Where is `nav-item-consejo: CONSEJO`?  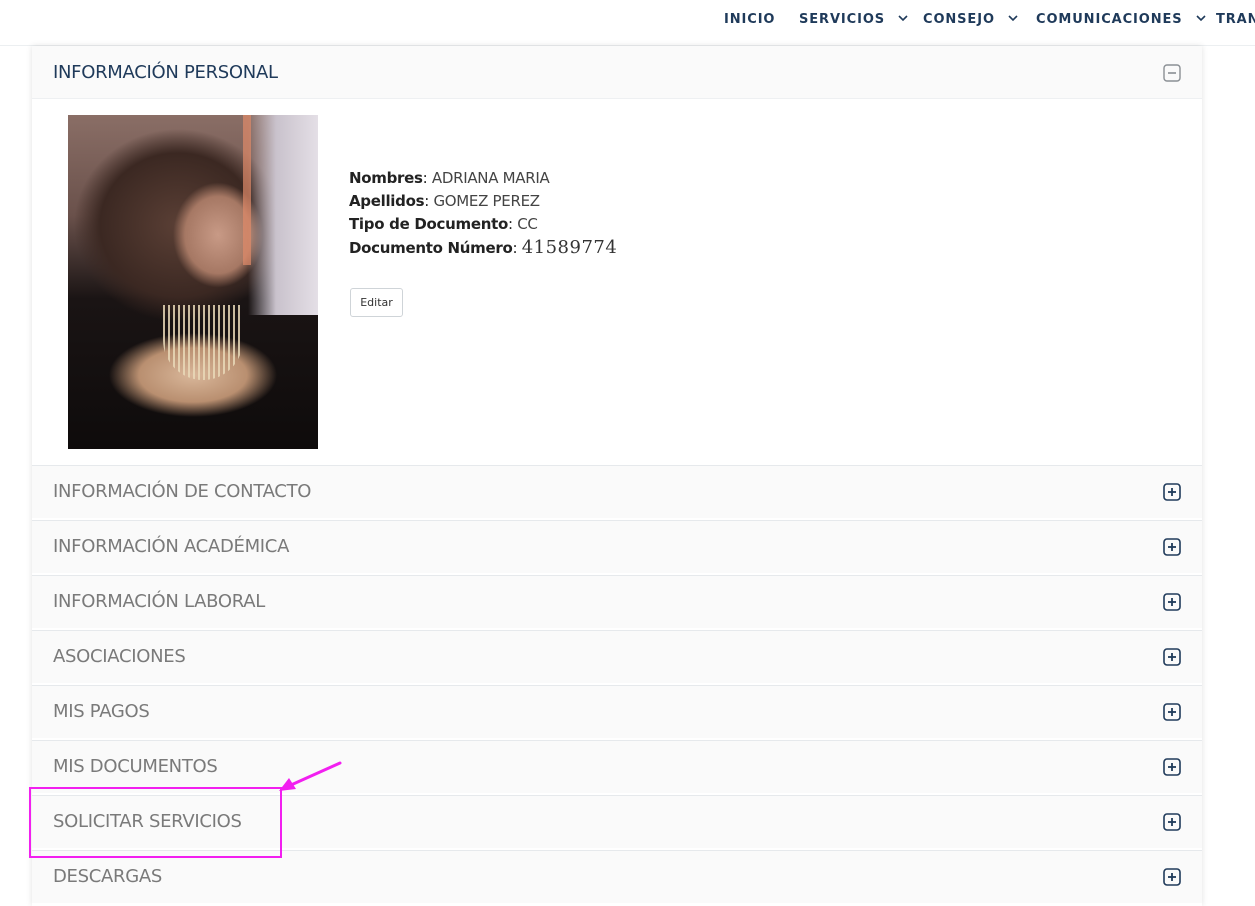
nav-item-consejo: CONSEJO is located at coordinates (970, 20).